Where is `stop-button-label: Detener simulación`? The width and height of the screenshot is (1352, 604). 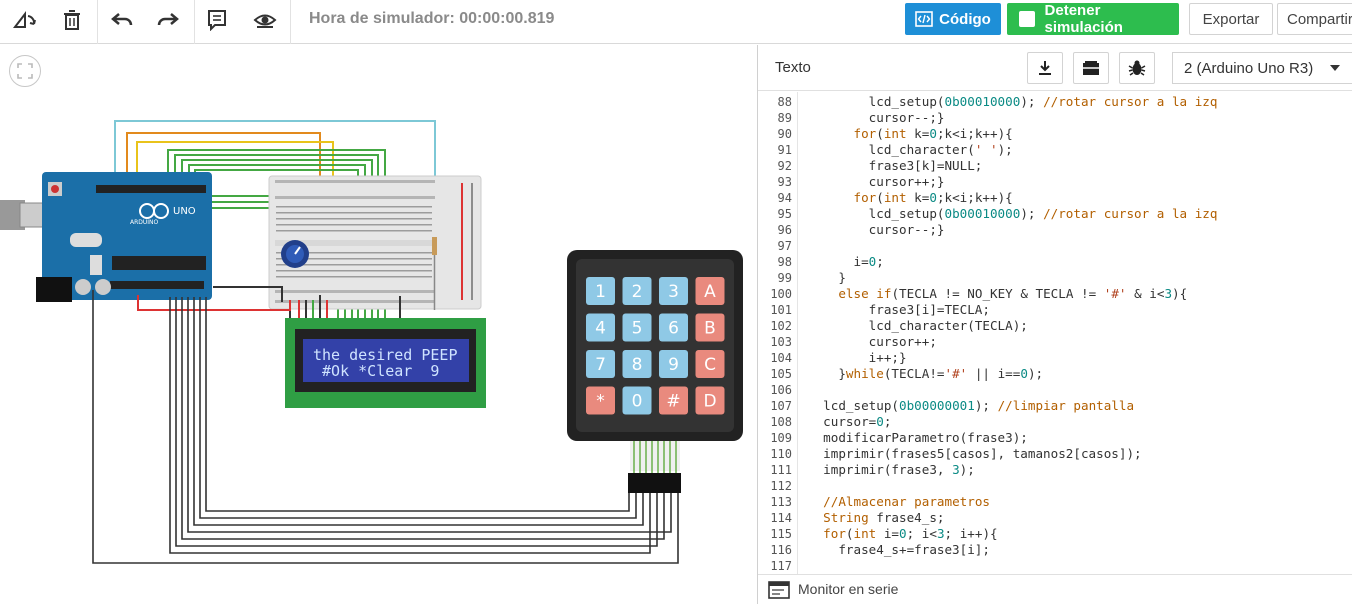 stop-button-label: Detener simulación is located at coordinates (1083, 19).